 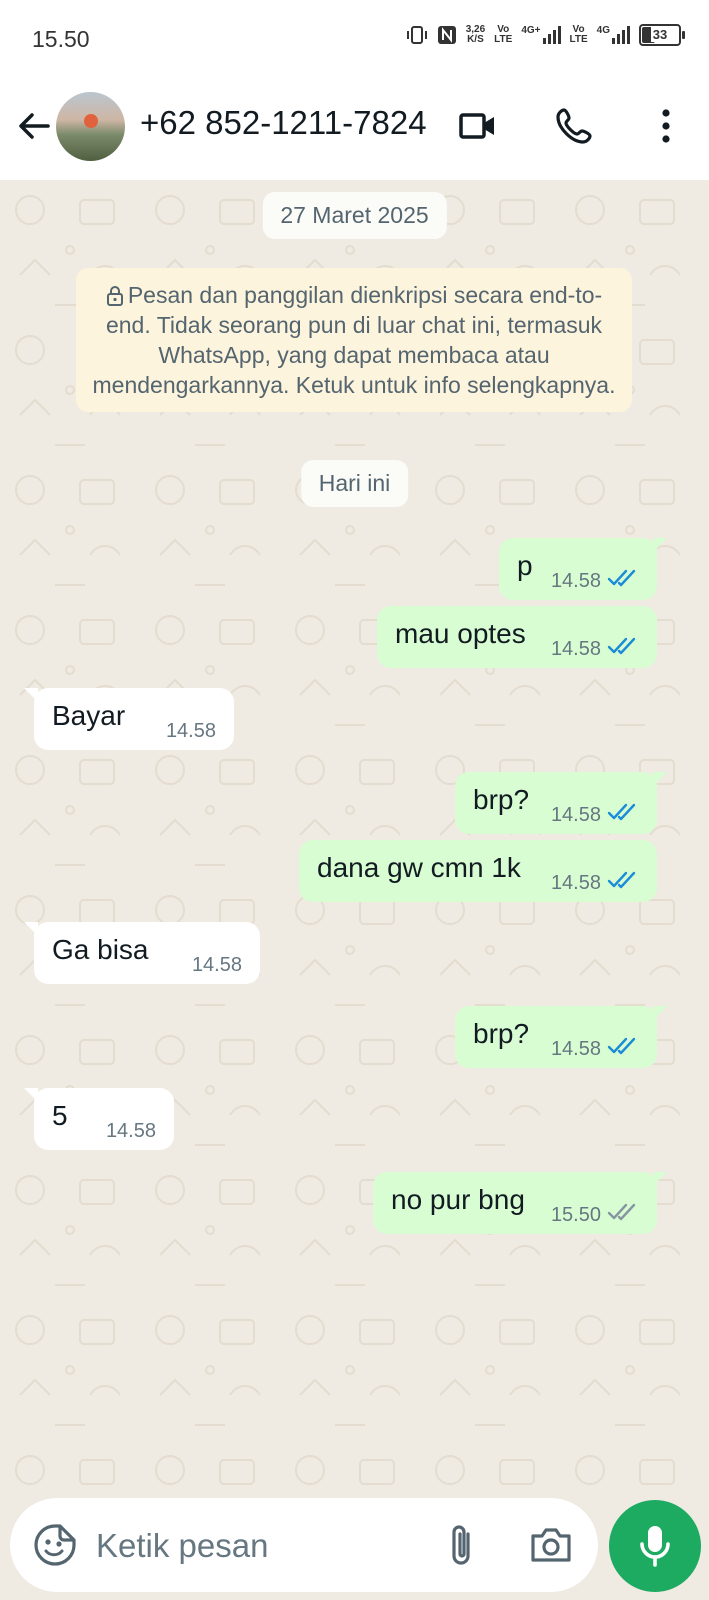 I want to click on voice-call-icon, so click(x=574, y=126).